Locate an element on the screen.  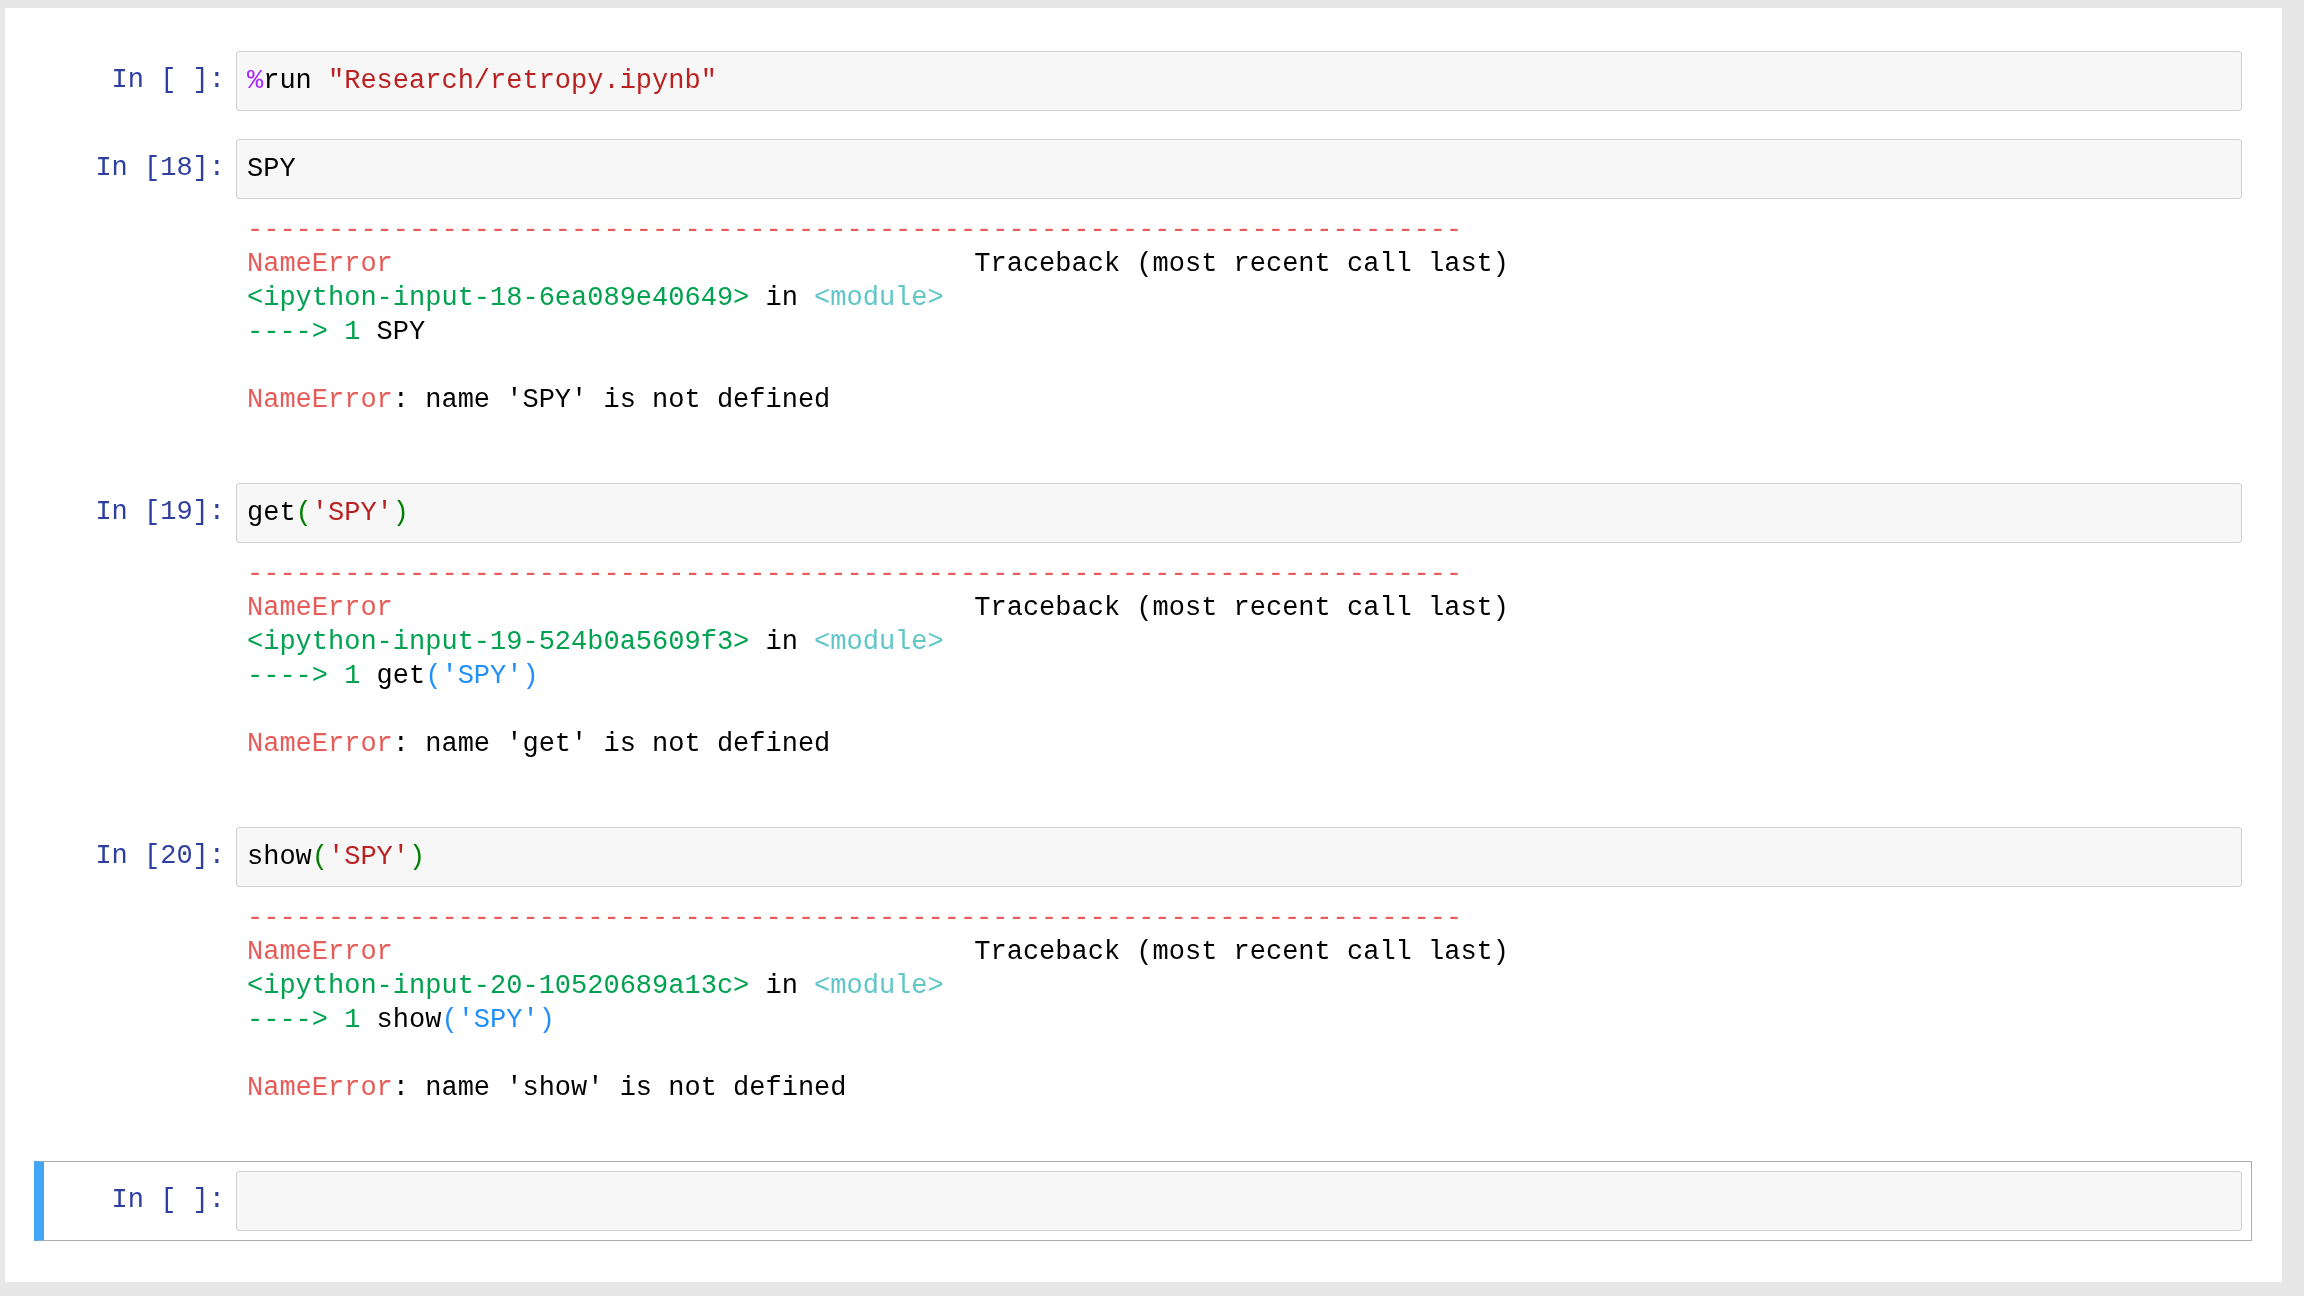
traceback-line: ----> 1 show('SPY') is located at coordinates (401, 1020).